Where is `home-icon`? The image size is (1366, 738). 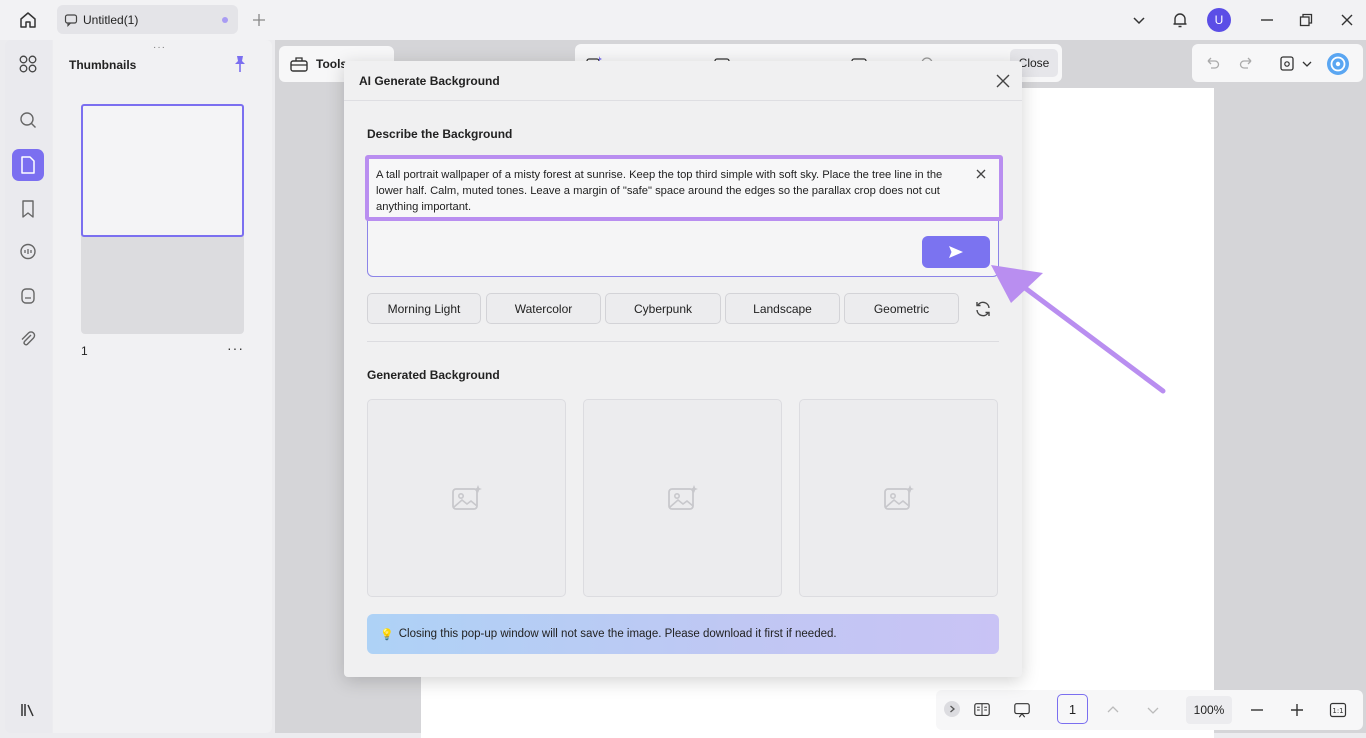
home-icon is located at coordinates (28, 20).